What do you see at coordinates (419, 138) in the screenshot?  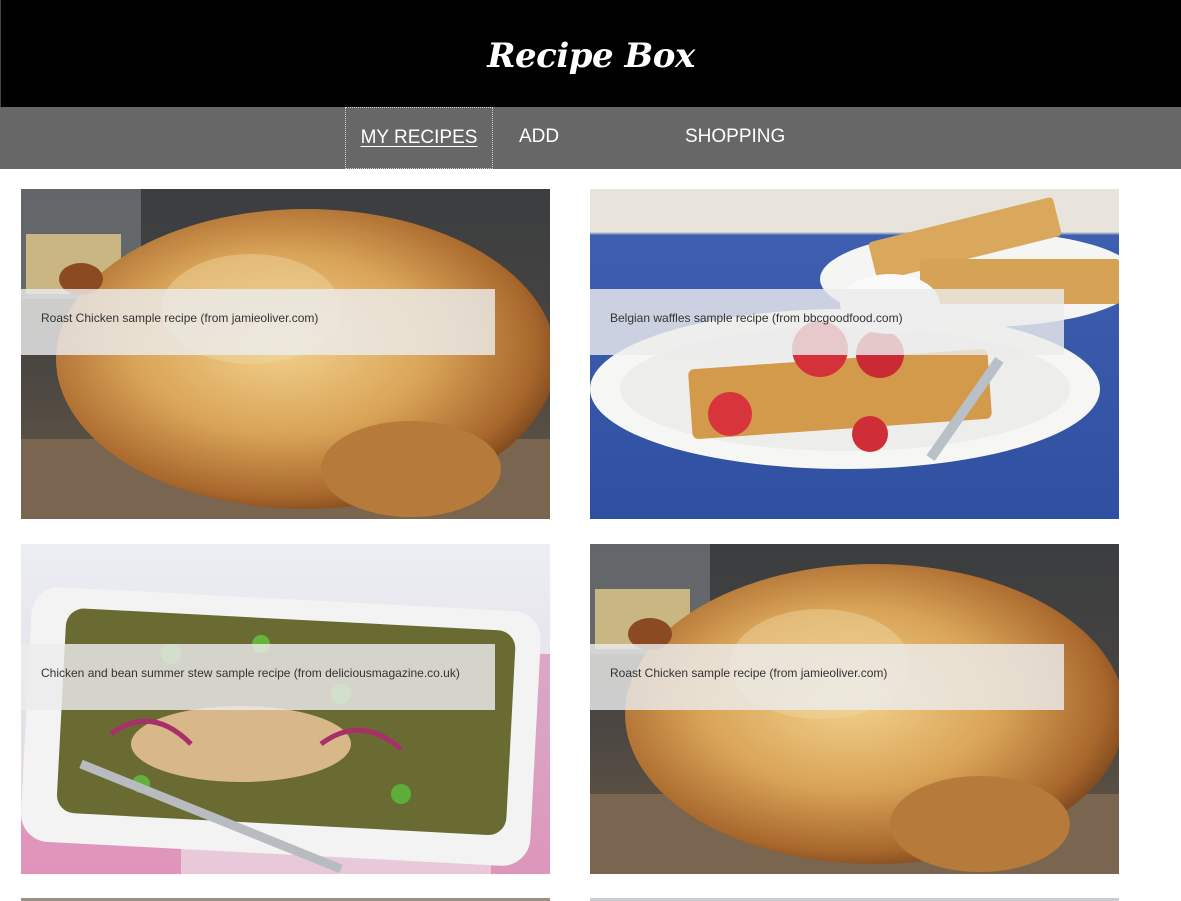 I see `nav-my-recipes: MY RECIPES` at bounding box center [419, 138].